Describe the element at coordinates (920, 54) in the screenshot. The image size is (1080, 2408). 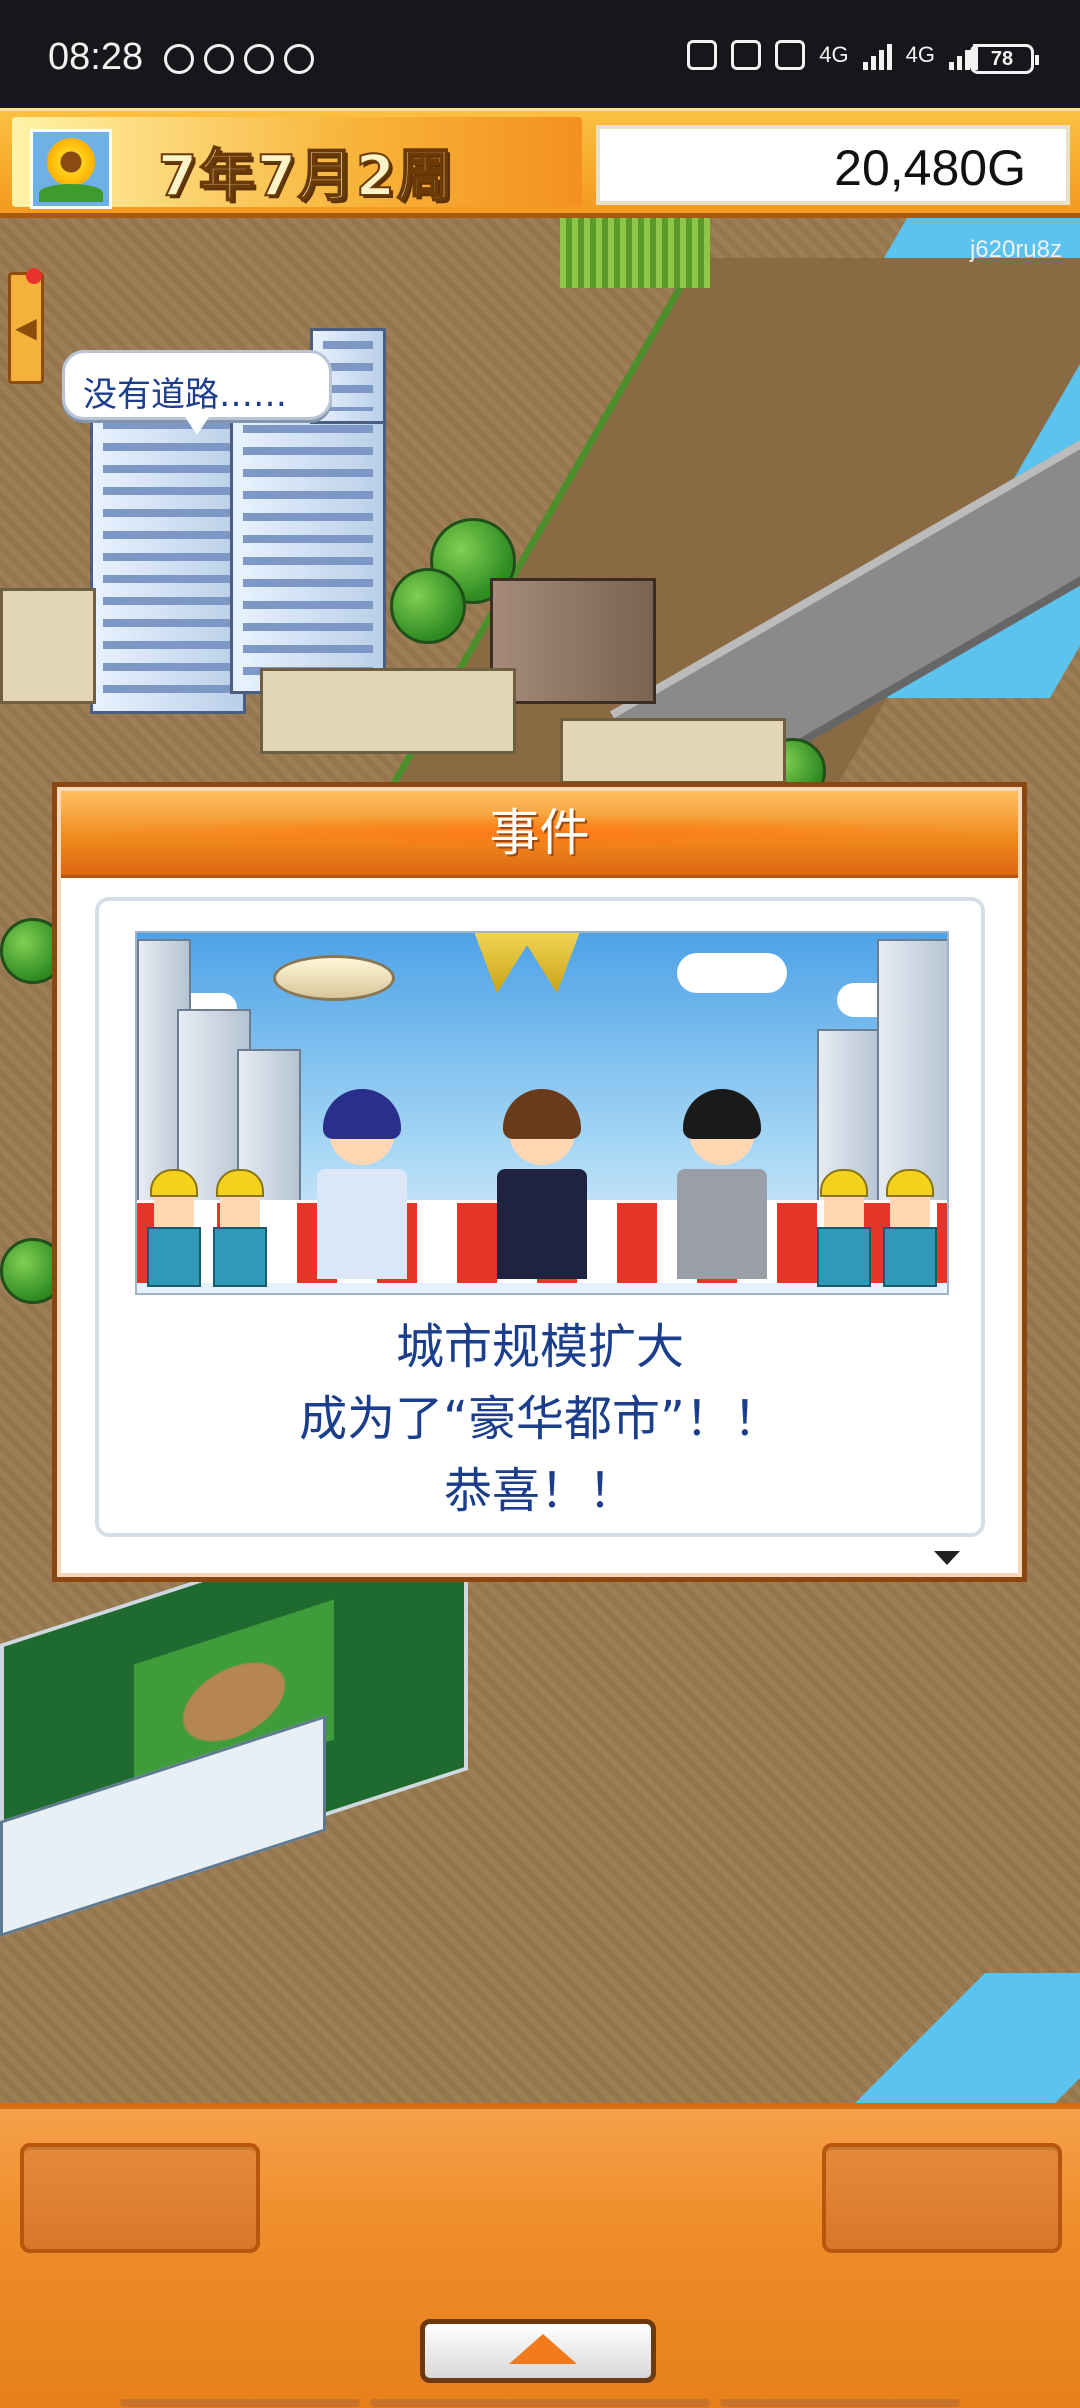
I see `network-label-2: 4G` at that location.